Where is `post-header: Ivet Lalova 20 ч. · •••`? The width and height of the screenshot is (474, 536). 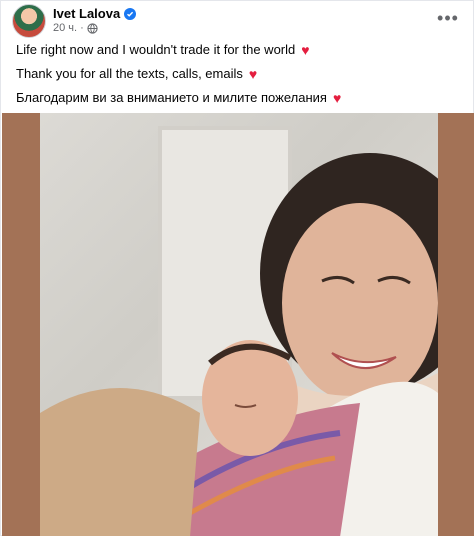
post-header: Ivet Lalova 20 ч. · ••• is located at coordinates (237, 22).